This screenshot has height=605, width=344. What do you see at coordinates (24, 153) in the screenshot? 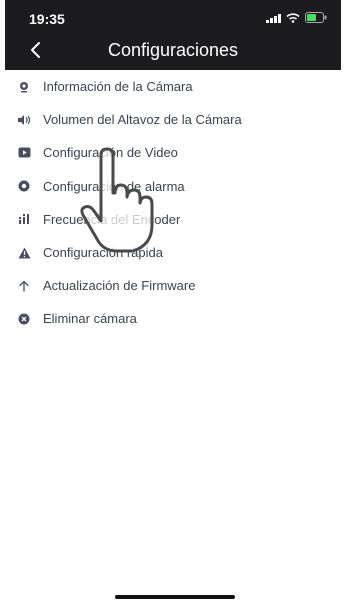
I see `video-icon` at bounding box center [24, 153].